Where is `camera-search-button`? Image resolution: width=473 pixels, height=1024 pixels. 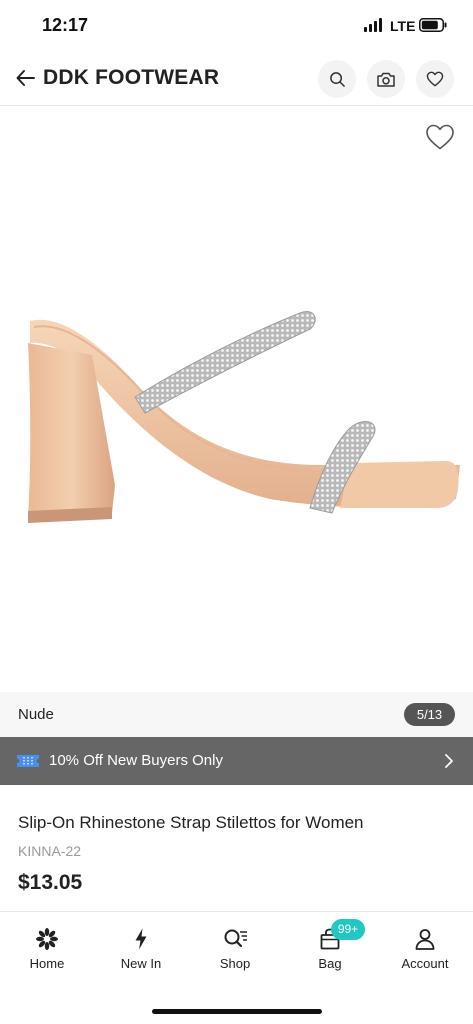 camera-search-button is located at coordinates (386, 79).